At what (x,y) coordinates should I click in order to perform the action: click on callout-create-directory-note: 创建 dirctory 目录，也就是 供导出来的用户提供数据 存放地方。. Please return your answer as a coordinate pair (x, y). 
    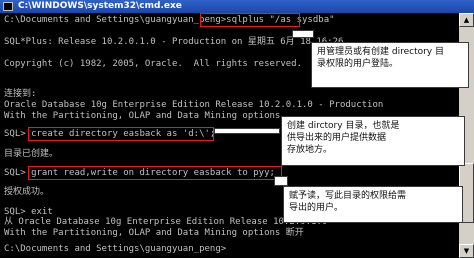
    Looking at the image, I should click on (373, 141).